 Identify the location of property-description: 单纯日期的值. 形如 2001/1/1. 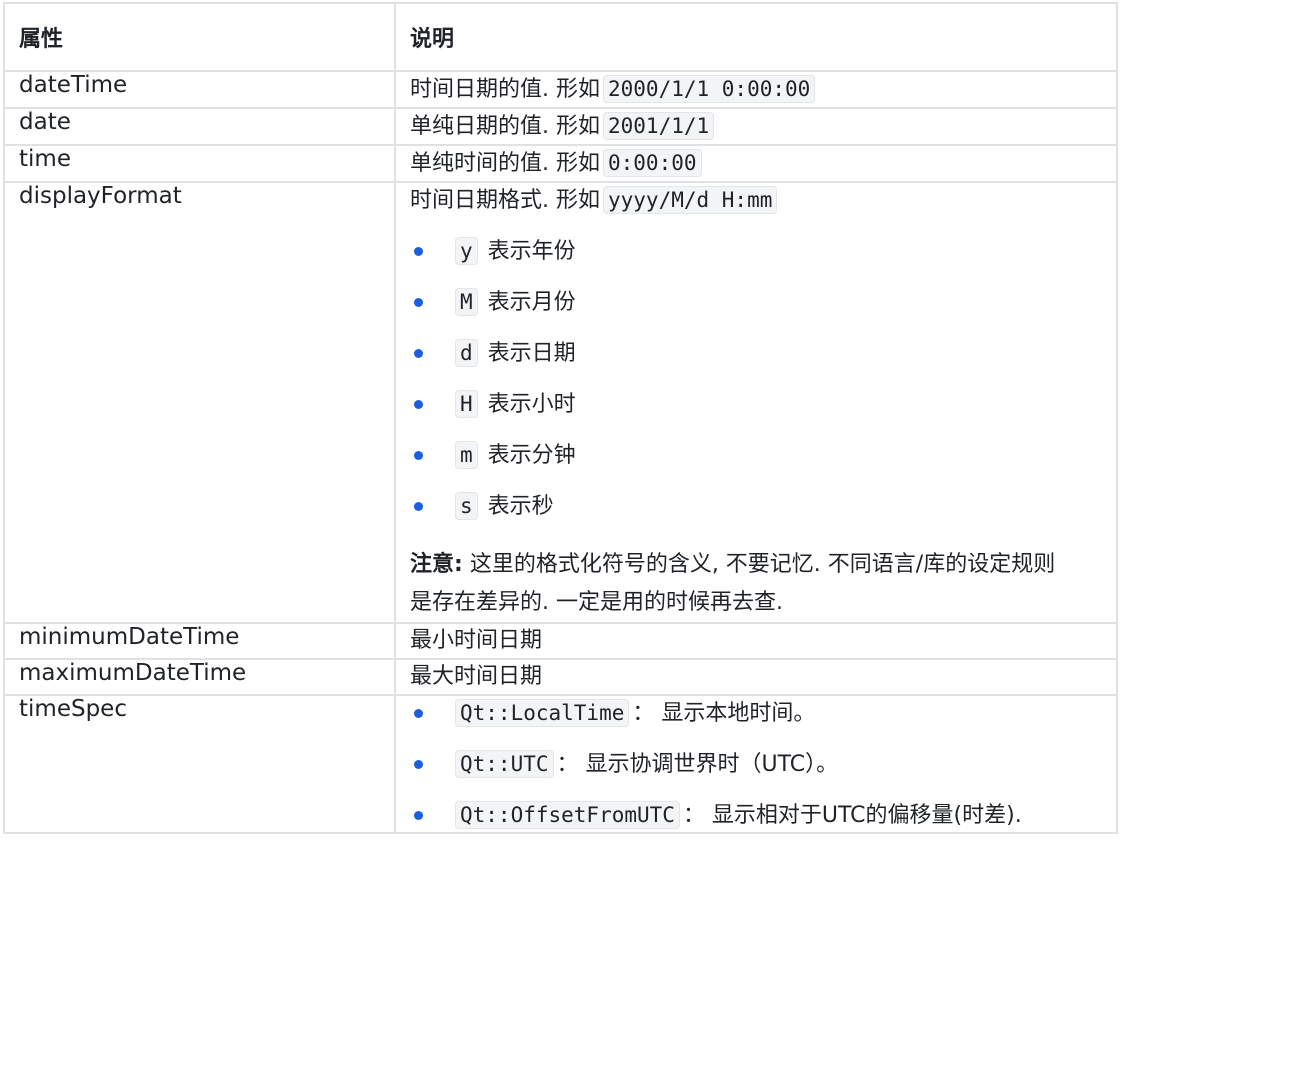
(756, 126).